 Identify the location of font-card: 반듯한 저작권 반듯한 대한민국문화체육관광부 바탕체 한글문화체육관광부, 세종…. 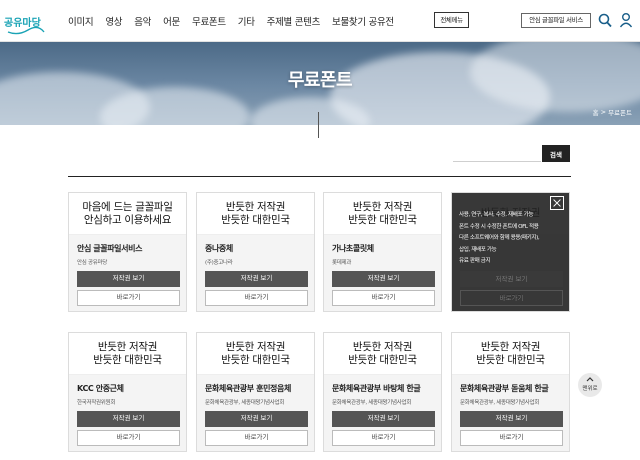
(382, 392).